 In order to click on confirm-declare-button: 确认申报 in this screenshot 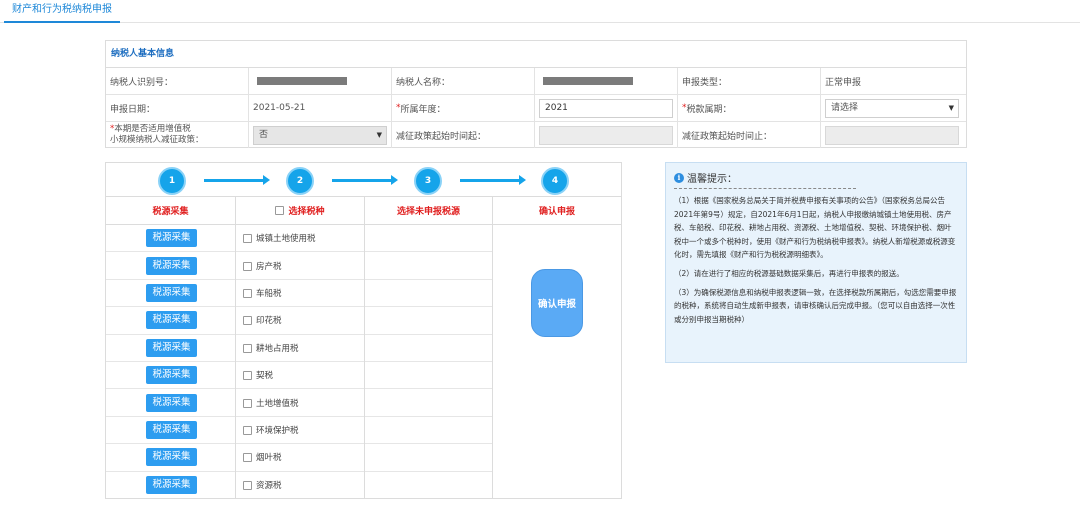, I will do `click(557, 303)`.